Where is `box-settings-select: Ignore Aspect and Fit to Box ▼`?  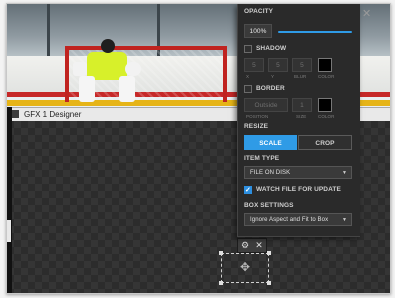
box-settings-select: Ignore Aspect and Fit to Box ▼ is located at coordinates (298, 219).